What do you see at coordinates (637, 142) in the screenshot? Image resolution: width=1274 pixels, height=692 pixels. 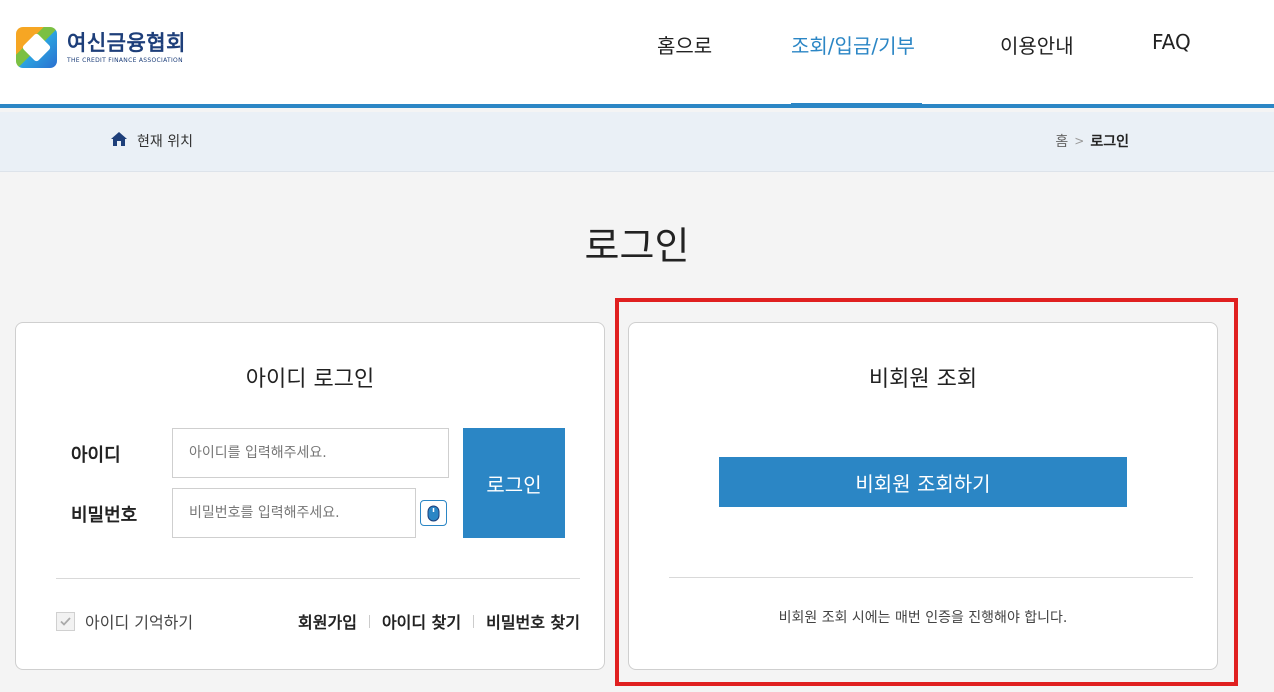 I see `location-bar: 현재 위치 홈 > 로그인` at bounding box center [637, 142].